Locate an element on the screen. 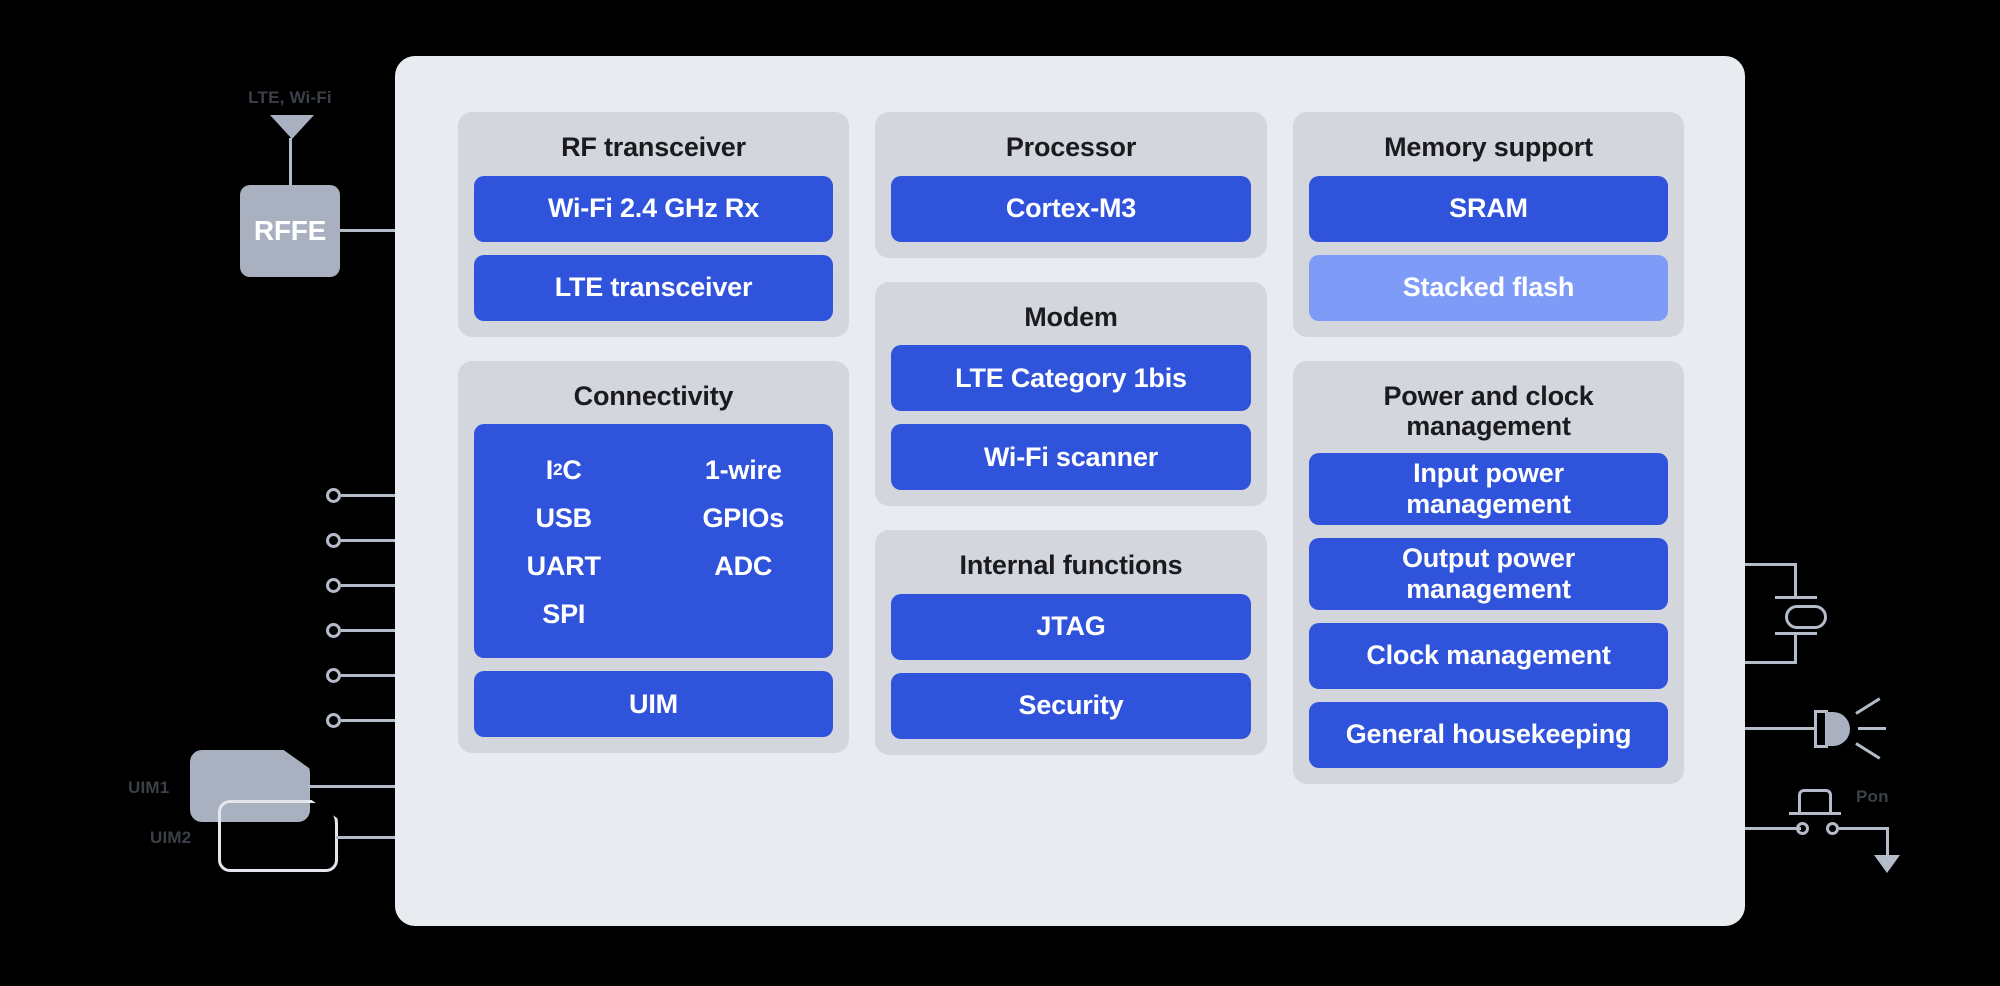 This screenshot has width=2000, height=986. block-input-power-management: Input power management is located at coordinates (1488, 488).